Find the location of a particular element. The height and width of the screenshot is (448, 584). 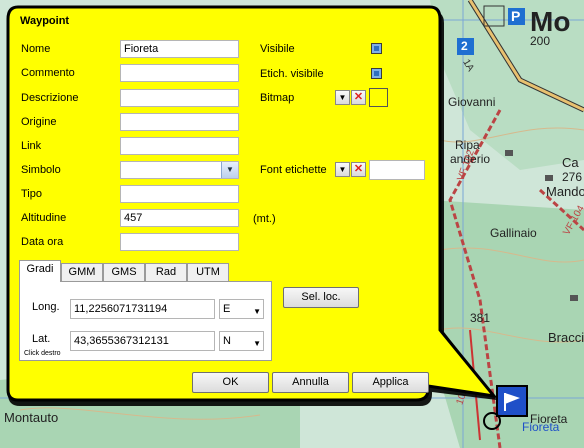

tab-gradi: Gradi is located at coordinates (40, 271).